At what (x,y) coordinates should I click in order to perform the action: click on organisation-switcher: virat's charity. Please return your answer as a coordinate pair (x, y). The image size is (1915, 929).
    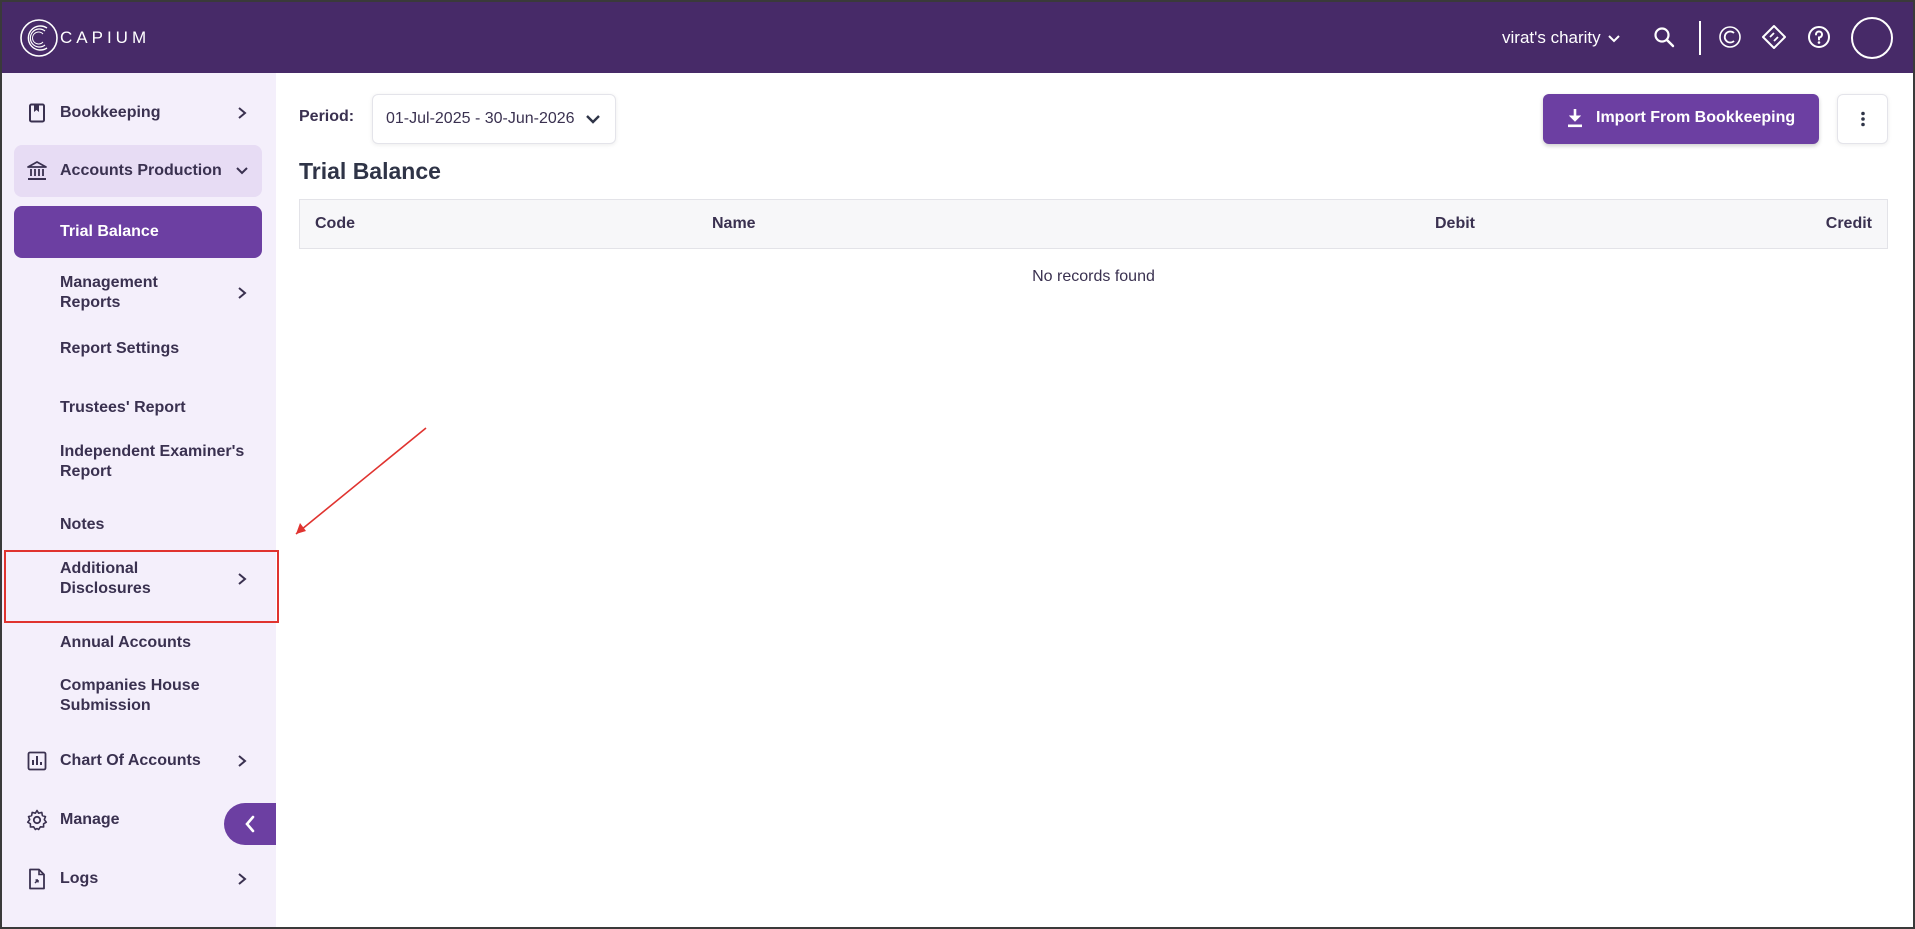
    Looking at the image, I should click on (1561, 38).